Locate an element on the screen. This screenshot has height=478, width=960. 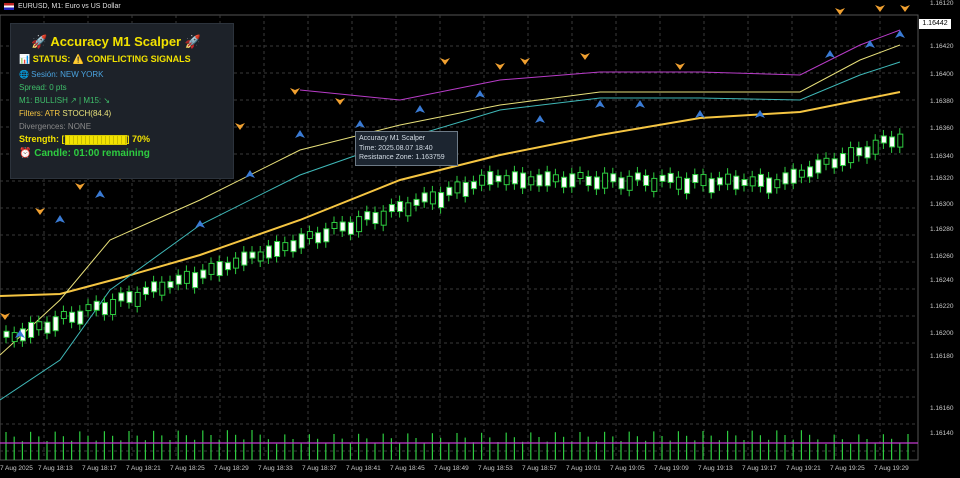
time-tick-label: 7 Aug 18:25 is located at coordinates (187, 468).